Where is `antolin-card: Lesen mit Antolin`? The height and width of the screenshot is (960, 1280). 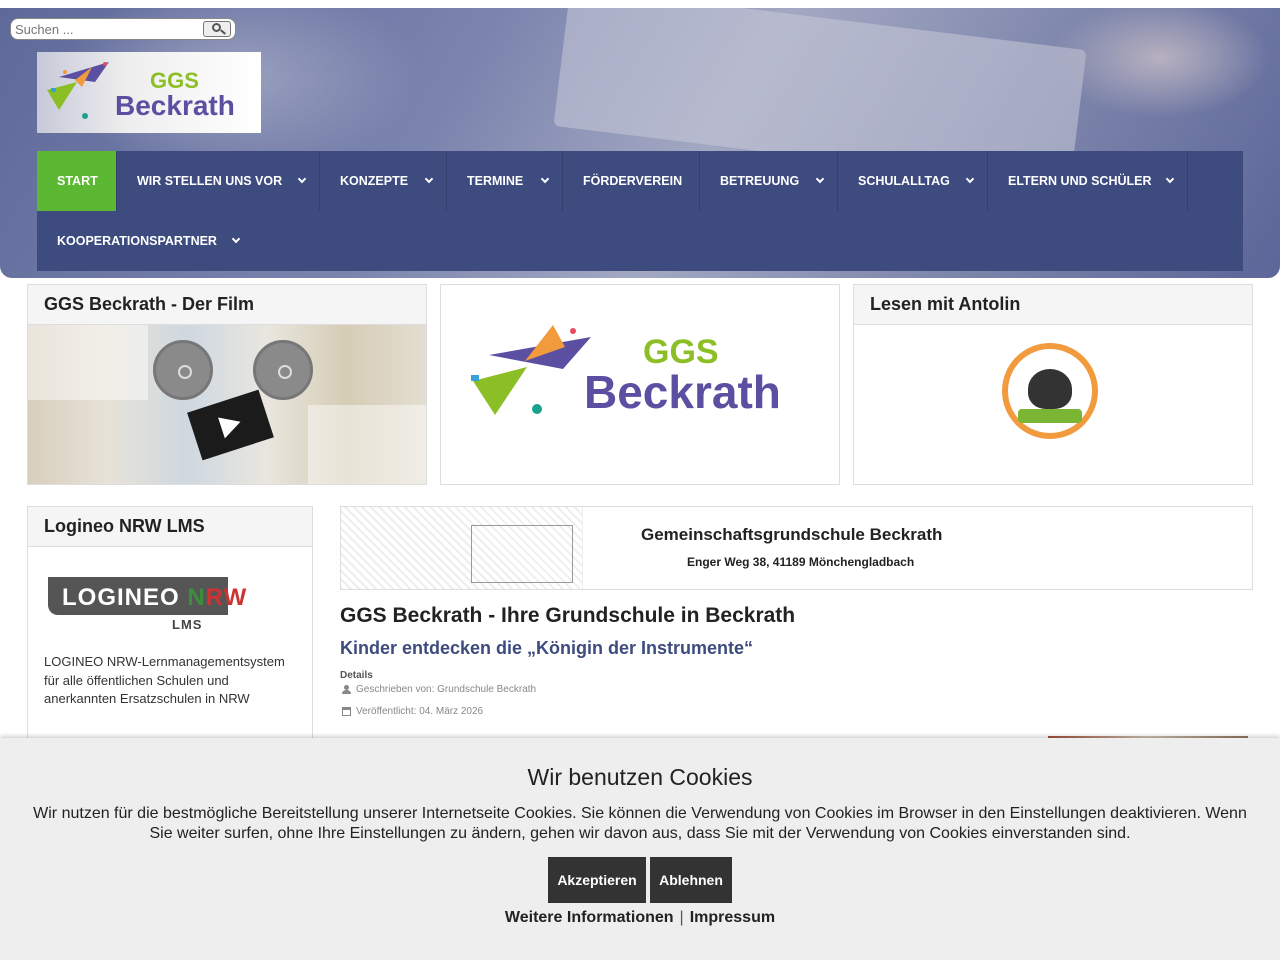
antolin-card: Lesen mit Antolin is located at coordinates (1053, 384).